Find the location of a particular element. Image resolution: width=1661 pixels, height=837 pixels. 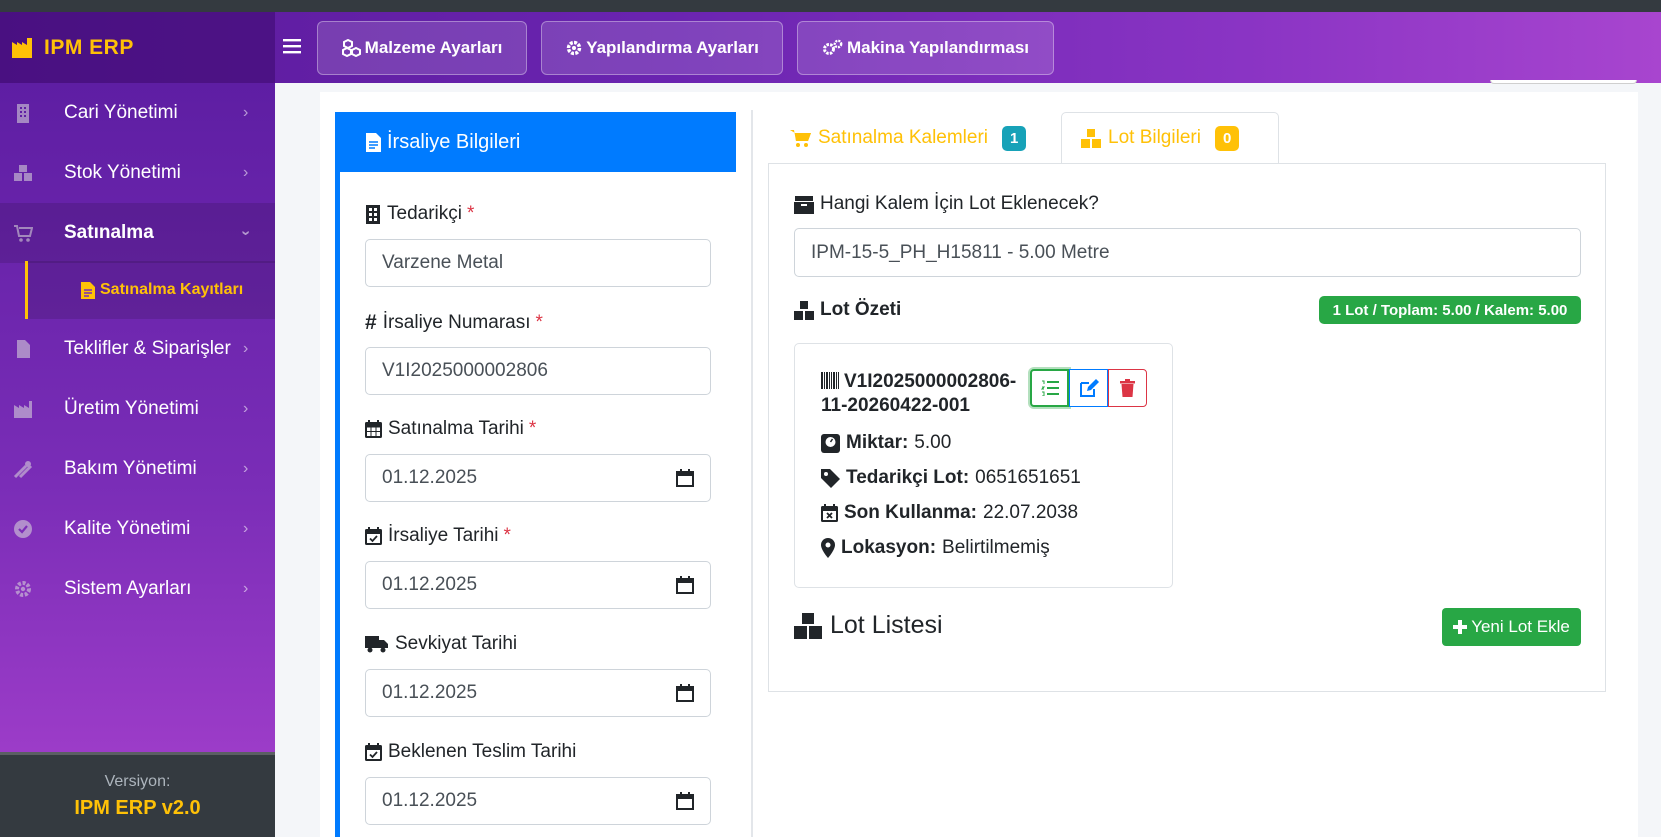

calendar-icon is located at coordinates (373, 429).